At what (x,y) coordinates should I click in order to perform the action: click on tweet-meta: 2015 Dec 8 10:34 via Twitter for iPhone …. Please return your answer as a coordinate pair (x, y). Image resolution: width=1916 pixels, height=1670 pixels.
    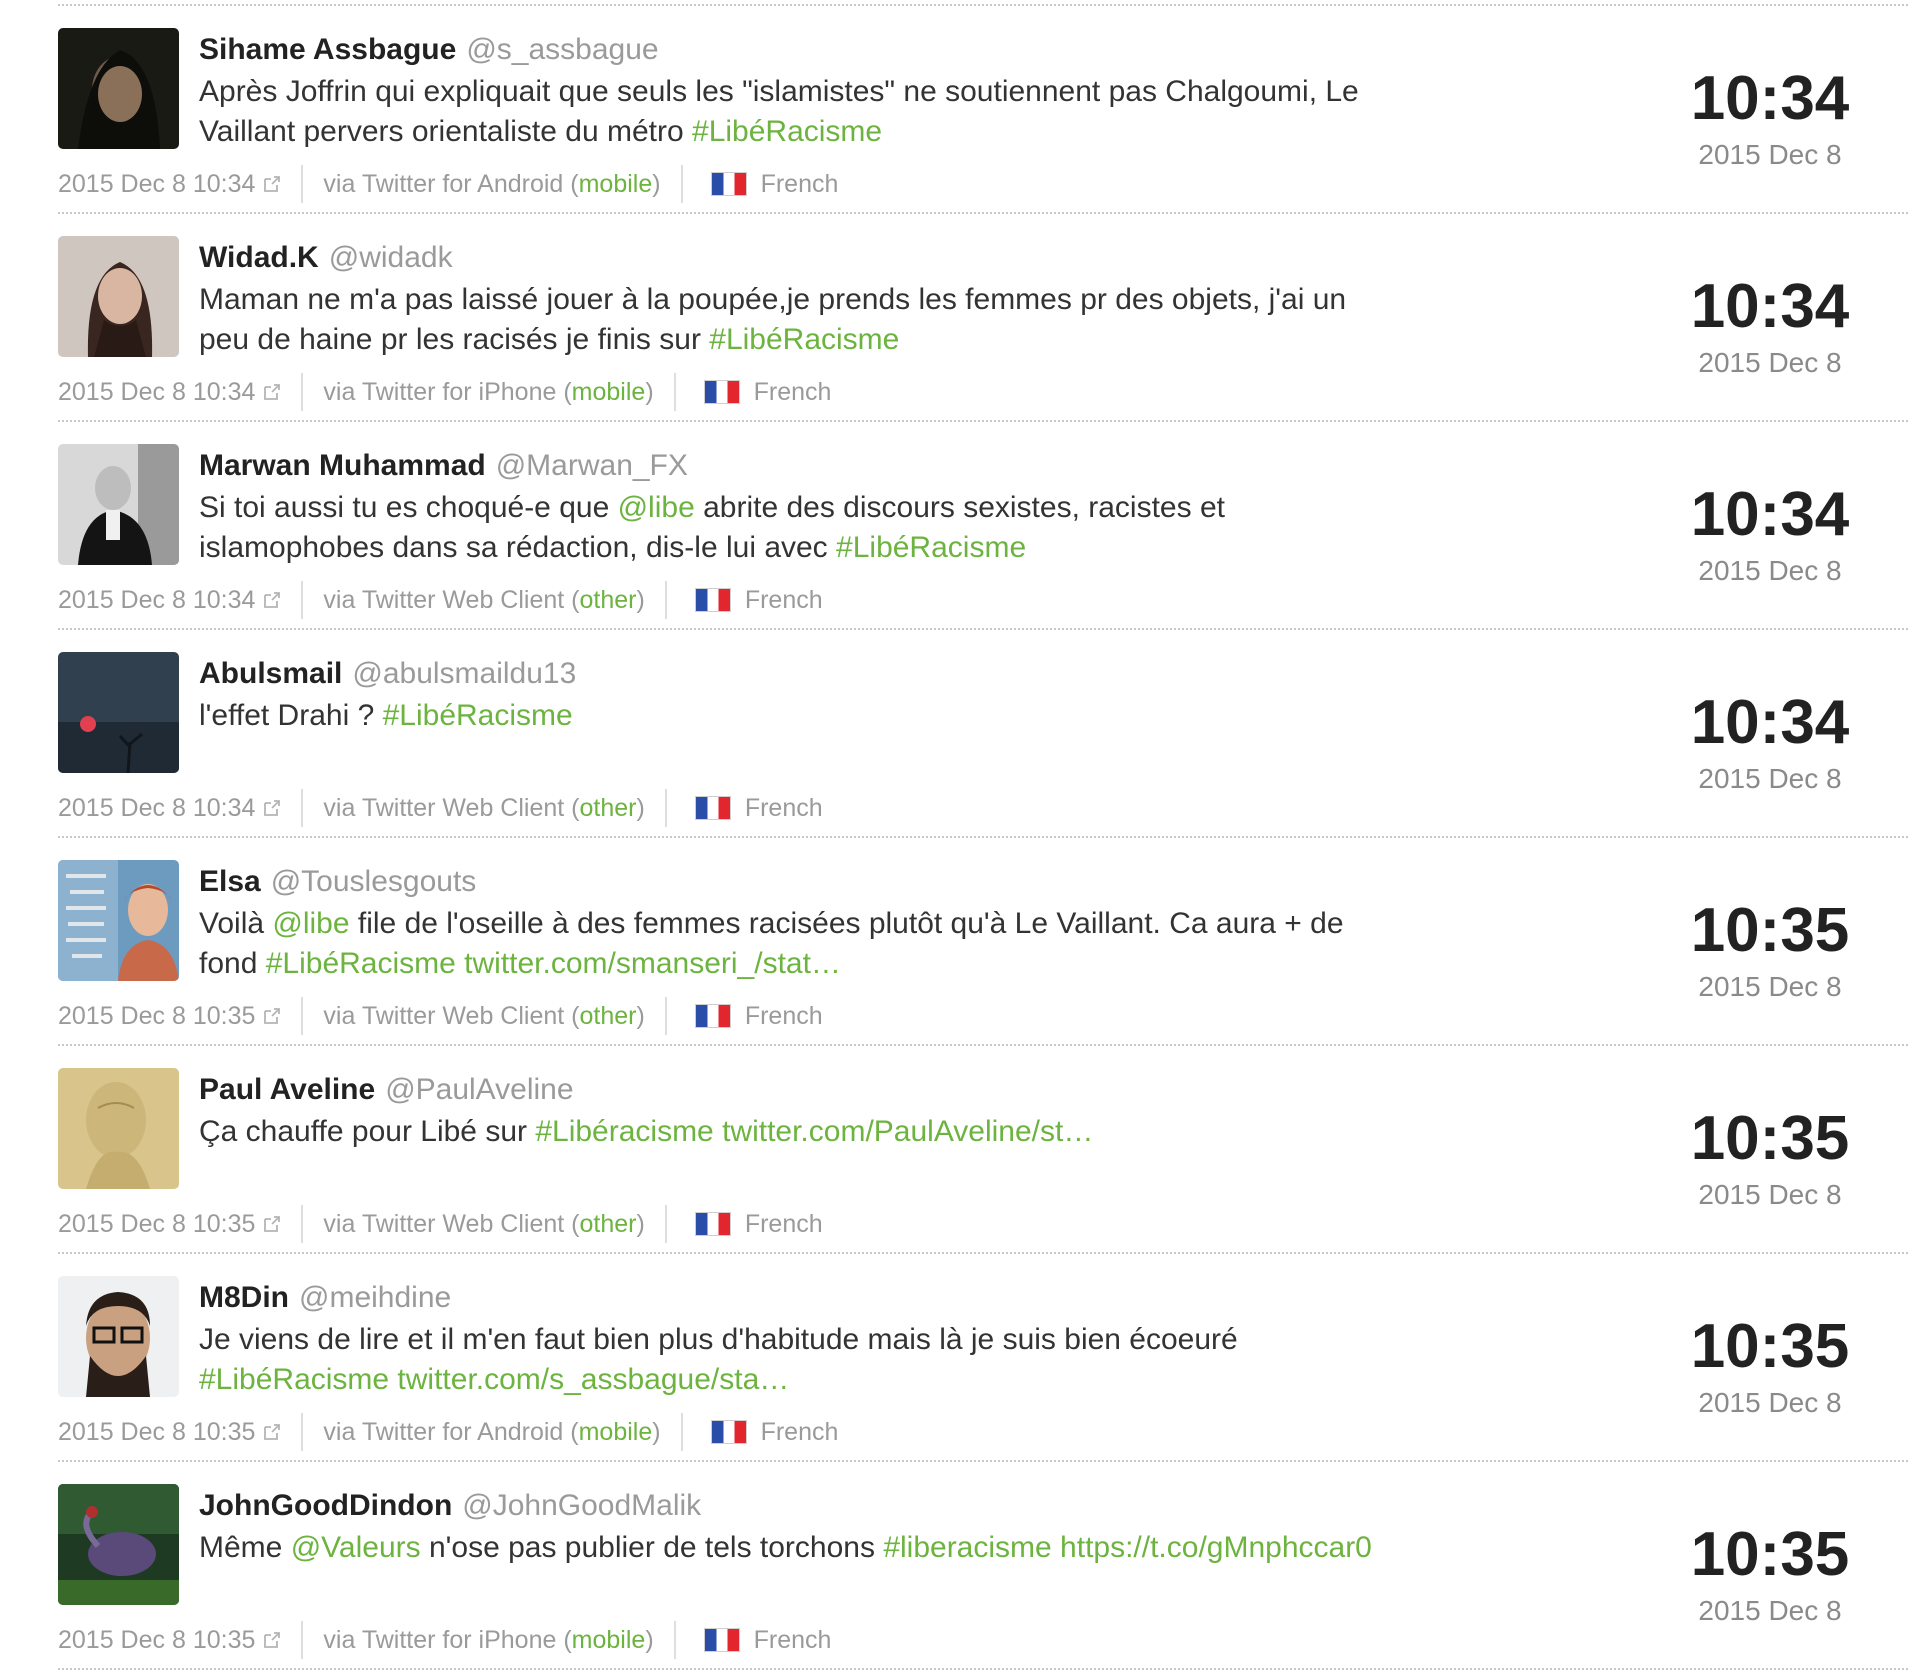
    Looking at the image, I should click on (444, 392).